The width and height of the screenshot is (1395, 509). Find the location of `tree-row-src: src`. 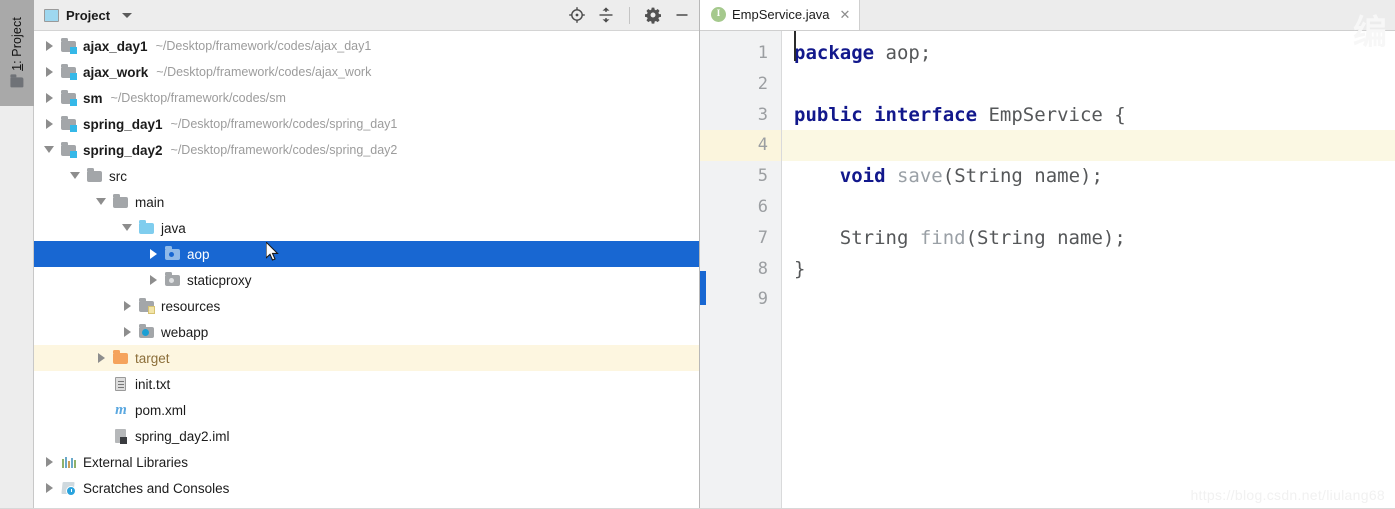

tree-row-src: src is located at coordinates (366, 176).